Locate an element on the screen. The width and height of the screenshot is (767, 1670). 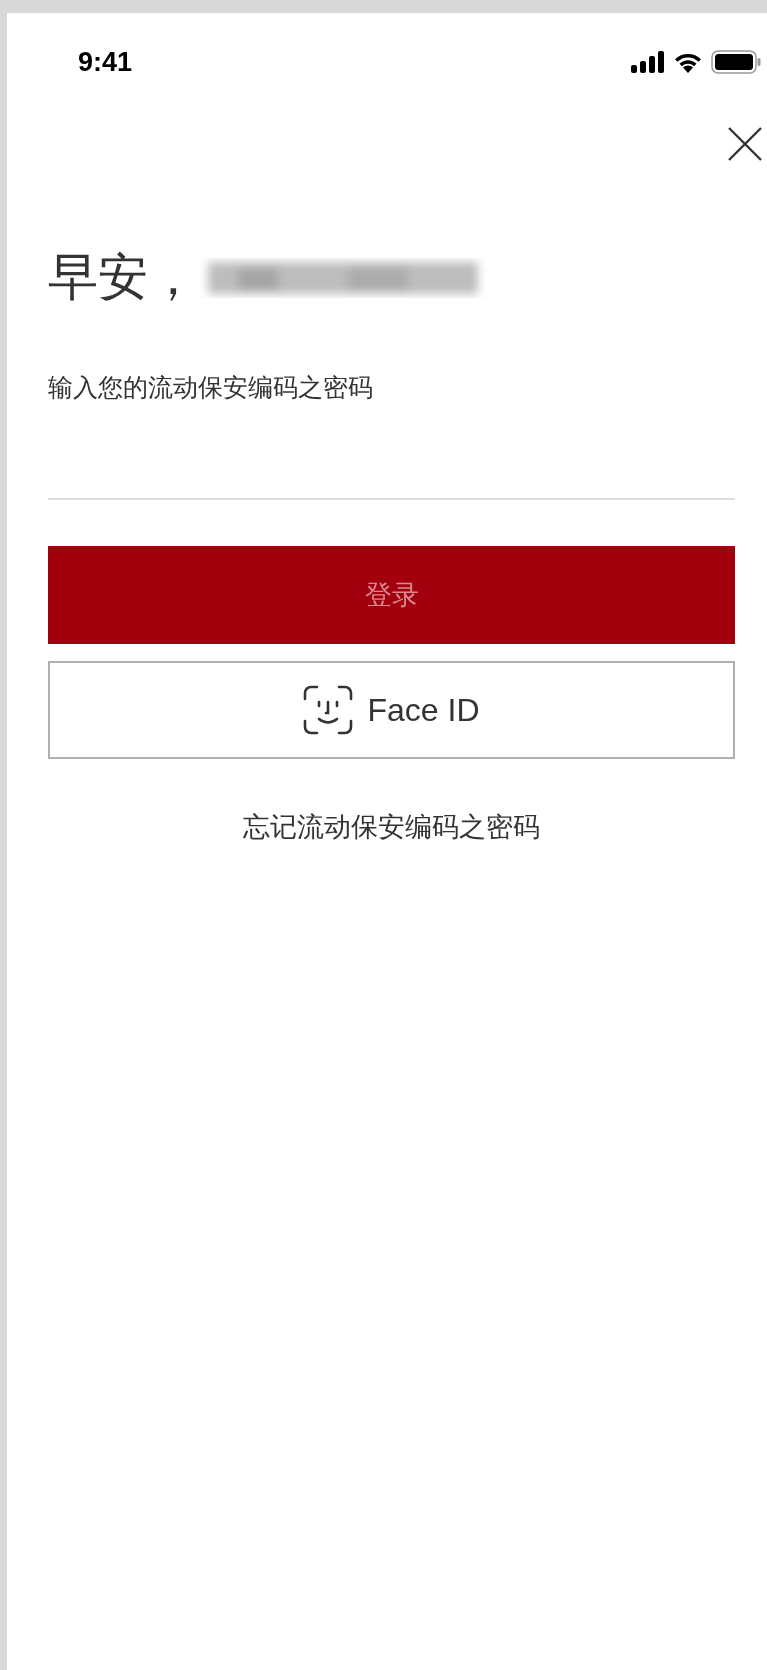
close-icon is located at coordinates (745, 144).